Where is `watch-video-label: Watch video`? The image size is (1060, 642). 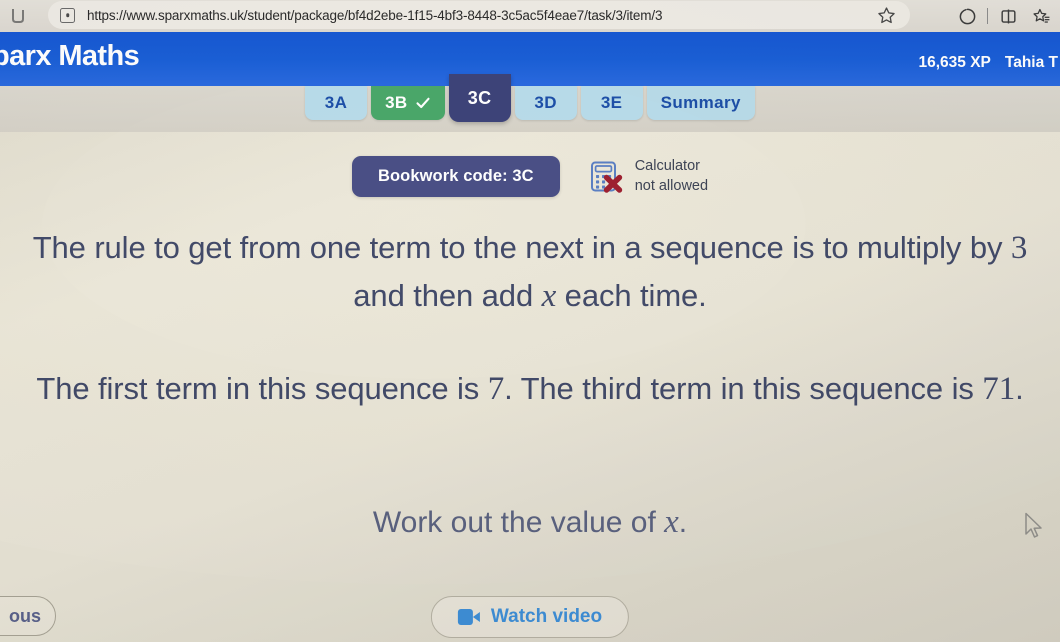
watch-video-label: Watch video is located at coordinates (546, 616).